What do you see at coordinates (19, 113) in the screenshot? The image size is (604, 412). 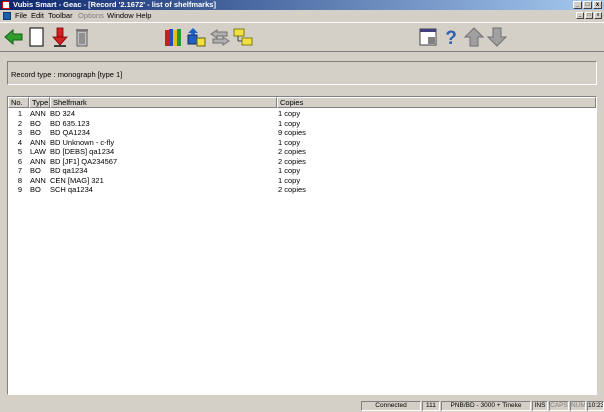 I see `row-number: 1` at bounding box center [19, 113].